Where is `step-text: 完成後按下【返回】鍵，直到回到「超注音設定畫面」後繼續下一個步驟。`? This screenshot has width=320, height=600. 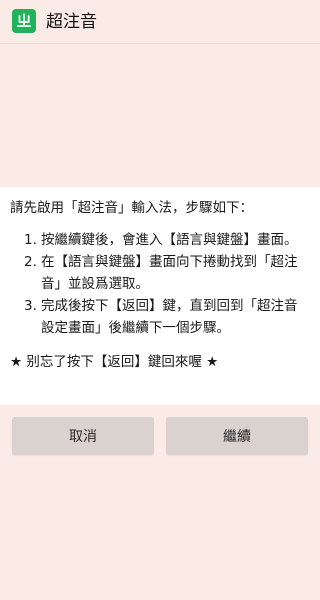 step-text: 完成後按下【返回】鍵，直到回到「超注音設定畫面」後繼續下一個步驟。 is located at coordinates (169, 317).